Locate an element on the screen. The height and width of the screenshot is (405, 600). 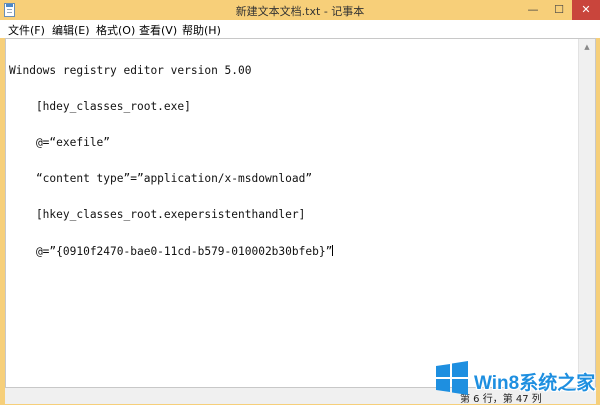
menu-help: 帮助(H) is located at coordinates (201, 30).